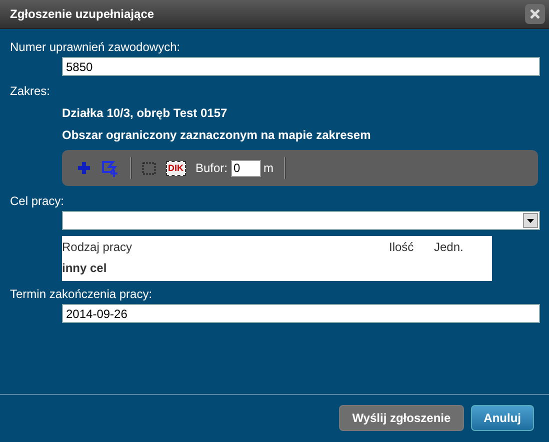  I want to click on caret-icon, so click(530, 220).